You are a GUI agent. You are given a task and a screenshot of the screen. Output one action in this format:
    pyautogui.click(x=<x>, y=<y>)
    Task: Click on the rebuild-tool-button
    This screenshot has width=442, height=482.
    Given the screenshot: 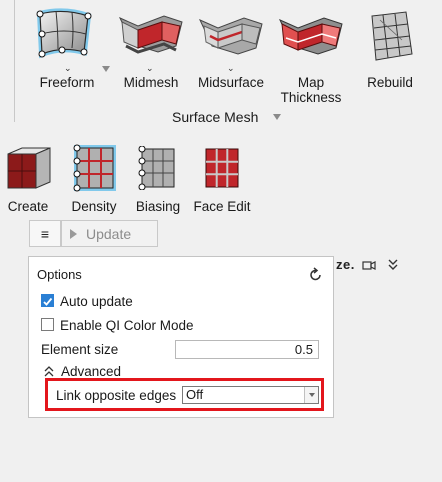 What is the action you would take?
    pyautogui.click(x=391, y=36)
    